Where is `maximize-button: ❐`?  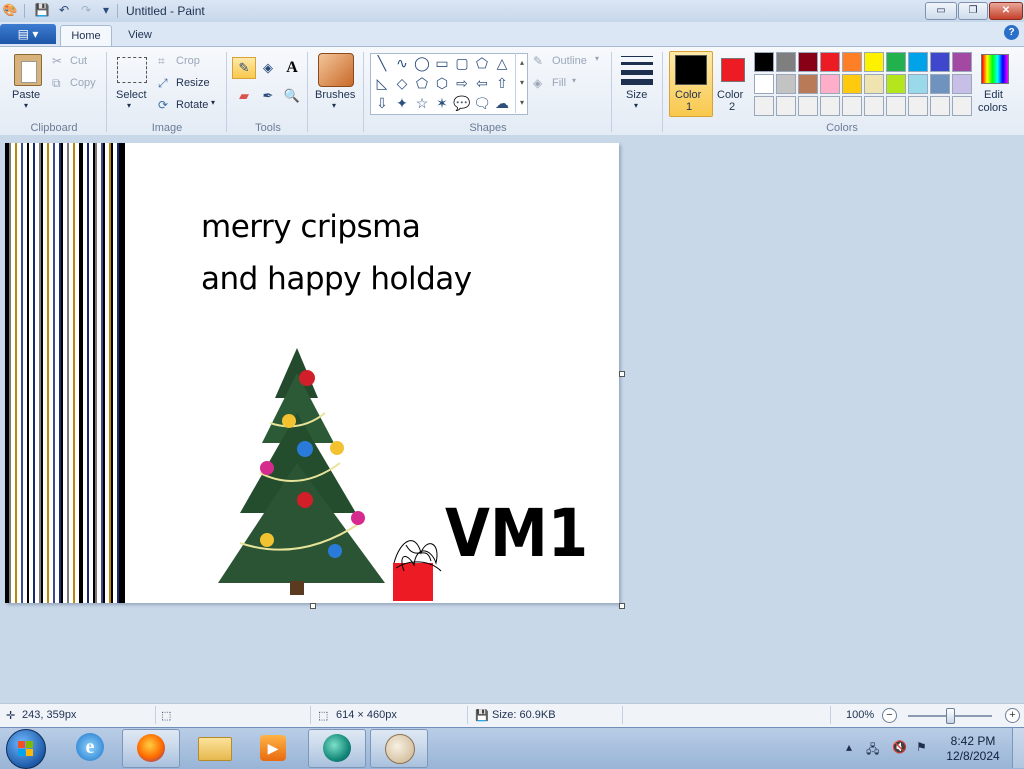
maximize-button: ❐ is located at coordinates (973, 11).